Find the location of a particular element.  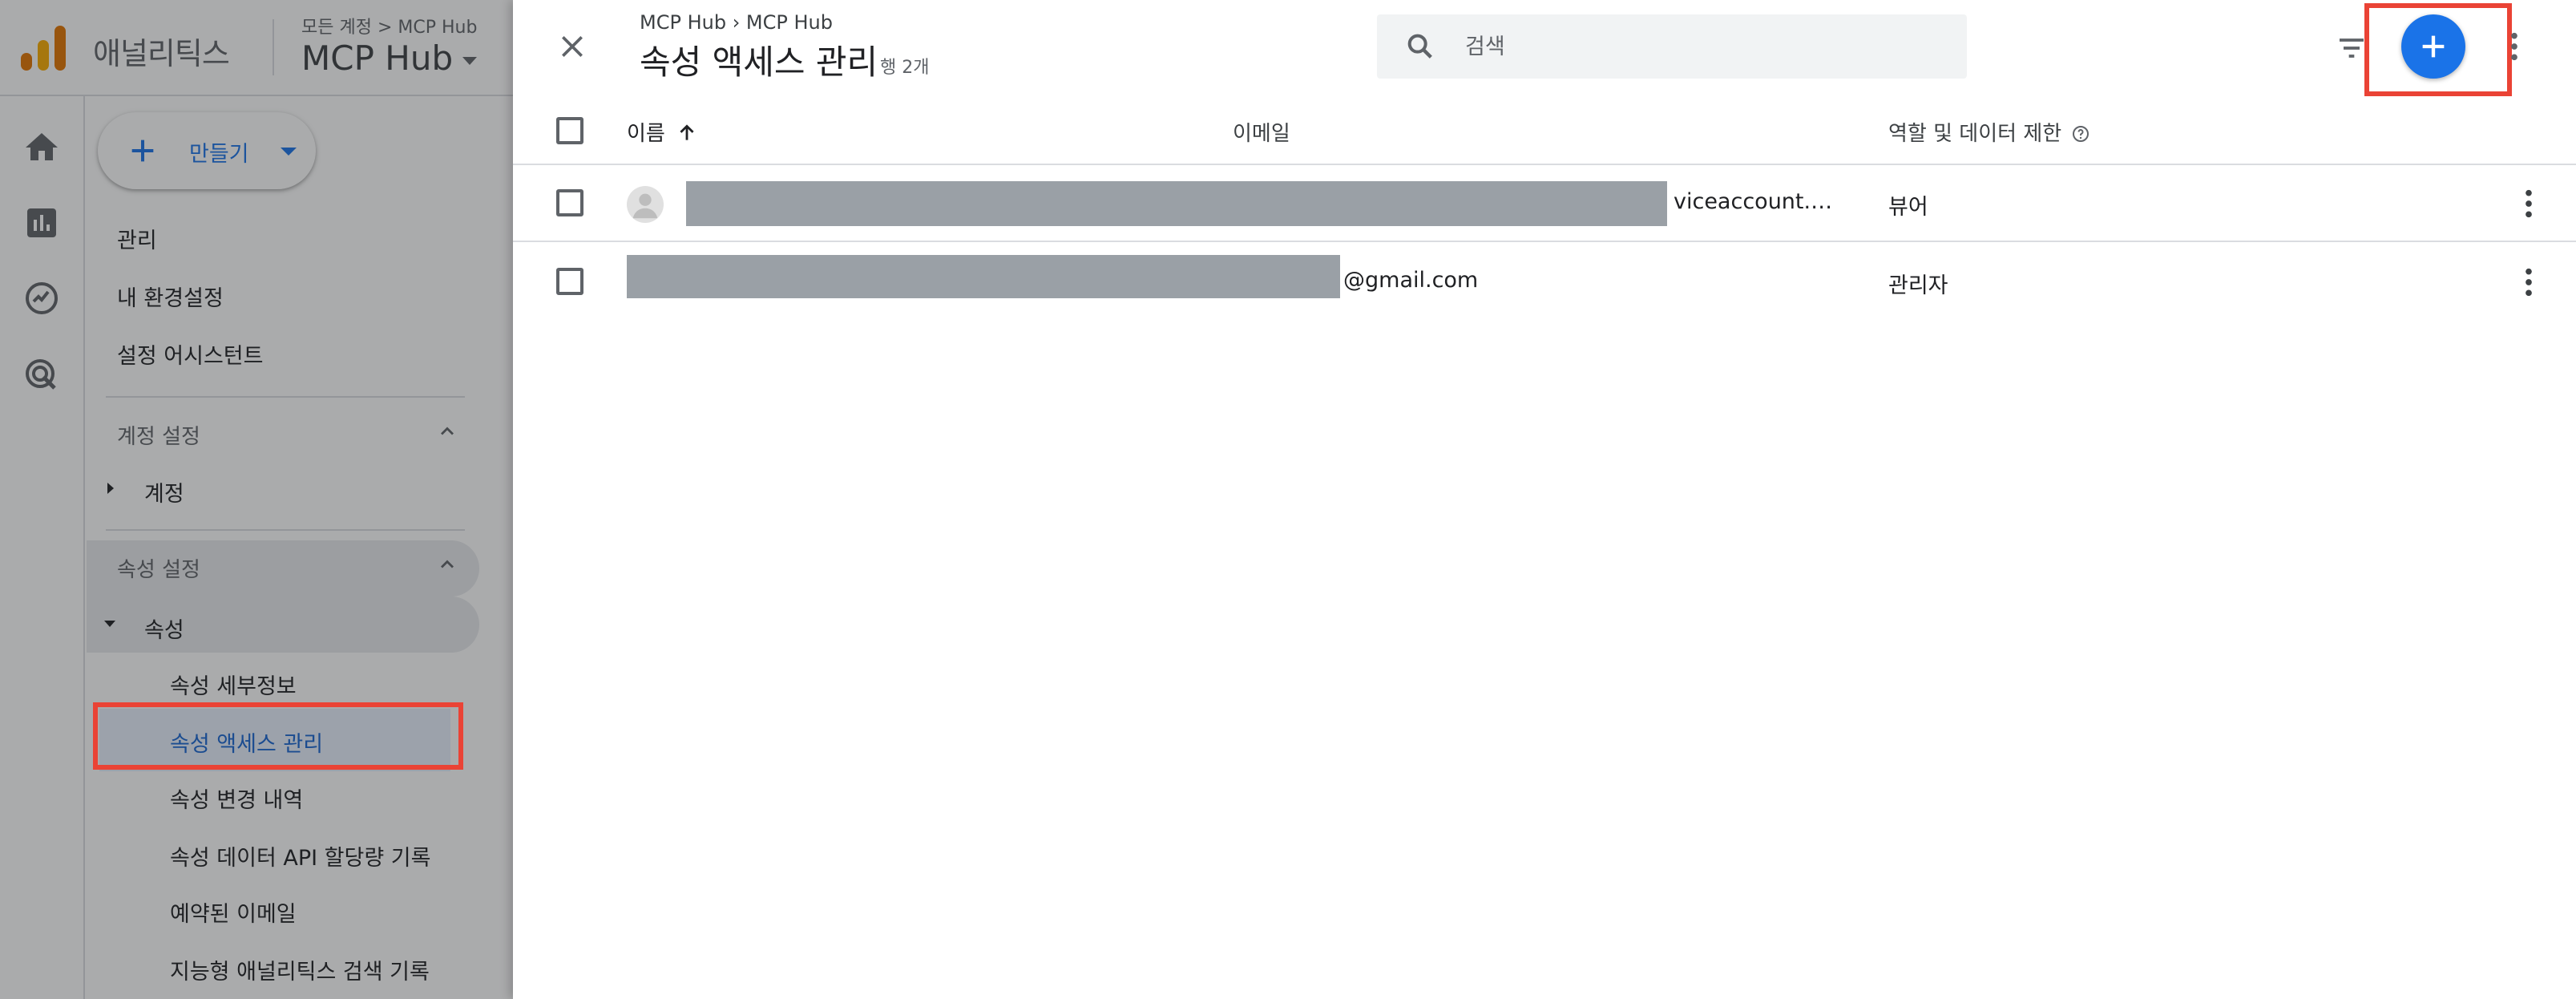

column-header-name: 이름 is located at coordinates (662, 132).